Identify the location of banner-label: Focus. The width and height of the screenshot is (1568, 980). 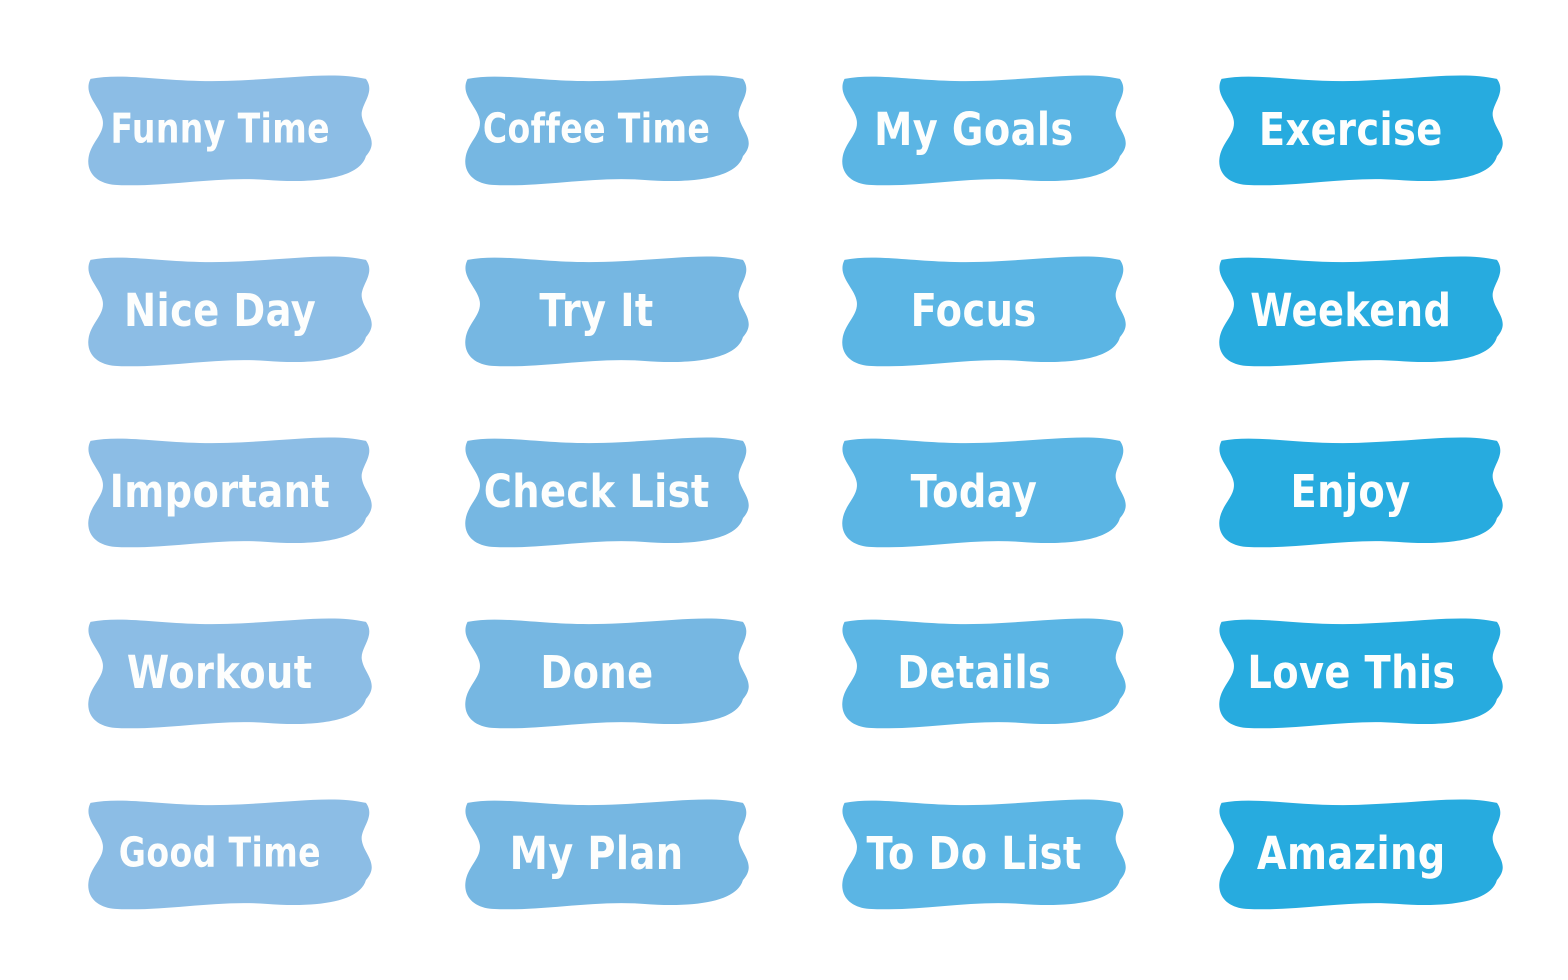
(974, 310).